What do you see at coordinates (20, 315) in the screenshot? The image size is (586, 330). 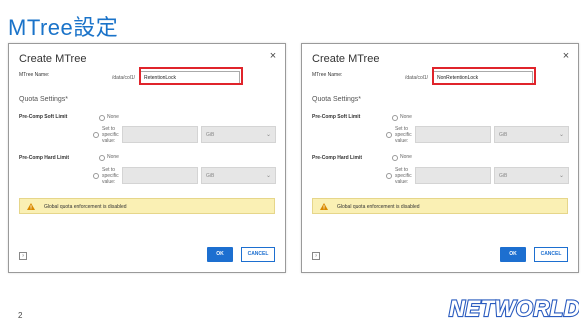 I see `page-number: 2` at bounding box center [20, 315].